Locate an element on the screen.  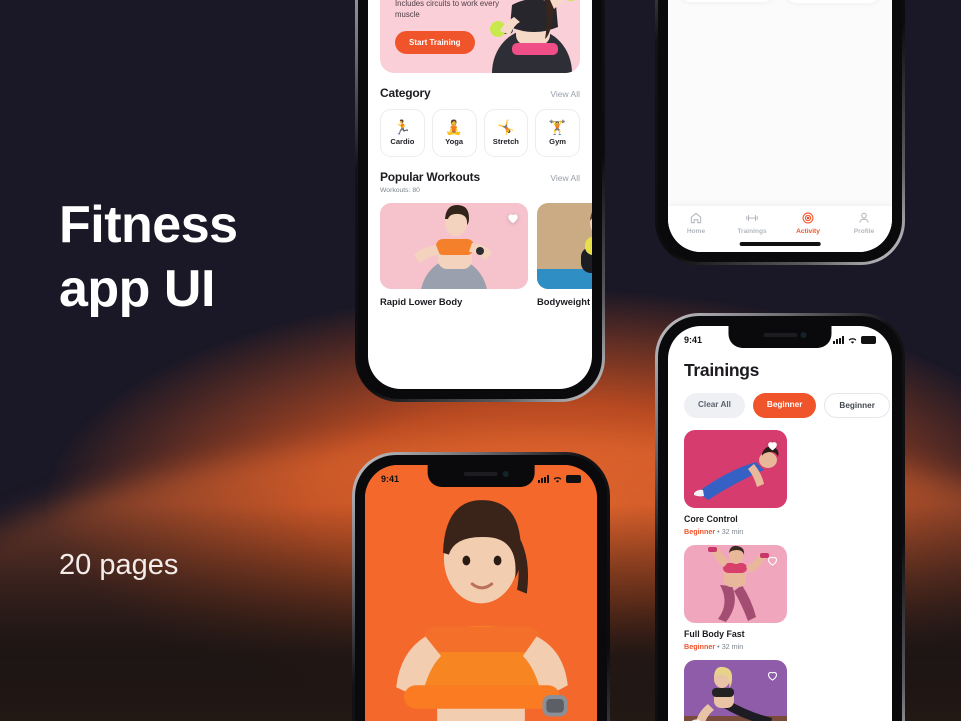
chip-clear-all: Clear All is located at coordinates (714, 405).